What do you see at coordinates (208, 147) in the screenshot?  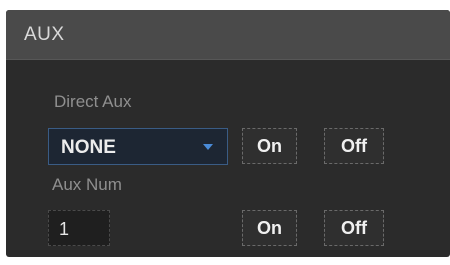 I see `chevron-down-icon` at bounding box center [208, 147].